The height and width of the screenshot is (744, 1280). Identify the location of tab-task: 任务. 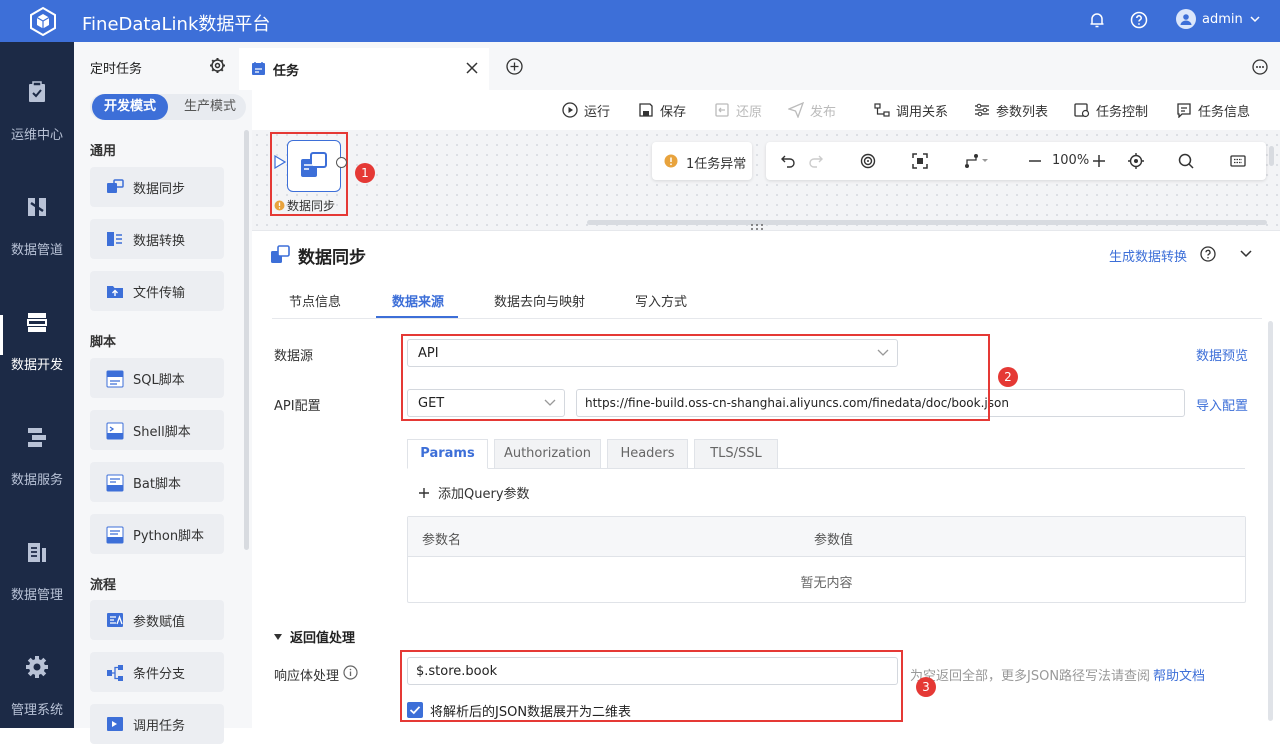
(364, 69).